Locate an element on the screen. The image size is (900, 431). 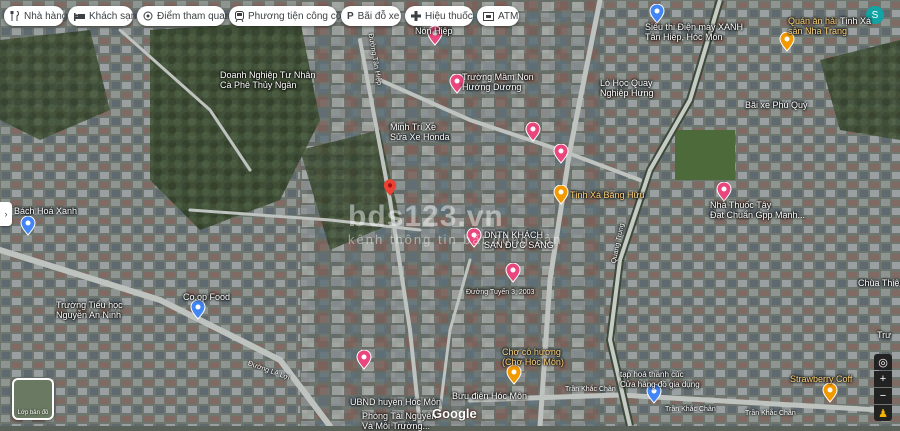
place-label: Quán ăn hải sản Nha Trang is located at coordinates (817, 26).